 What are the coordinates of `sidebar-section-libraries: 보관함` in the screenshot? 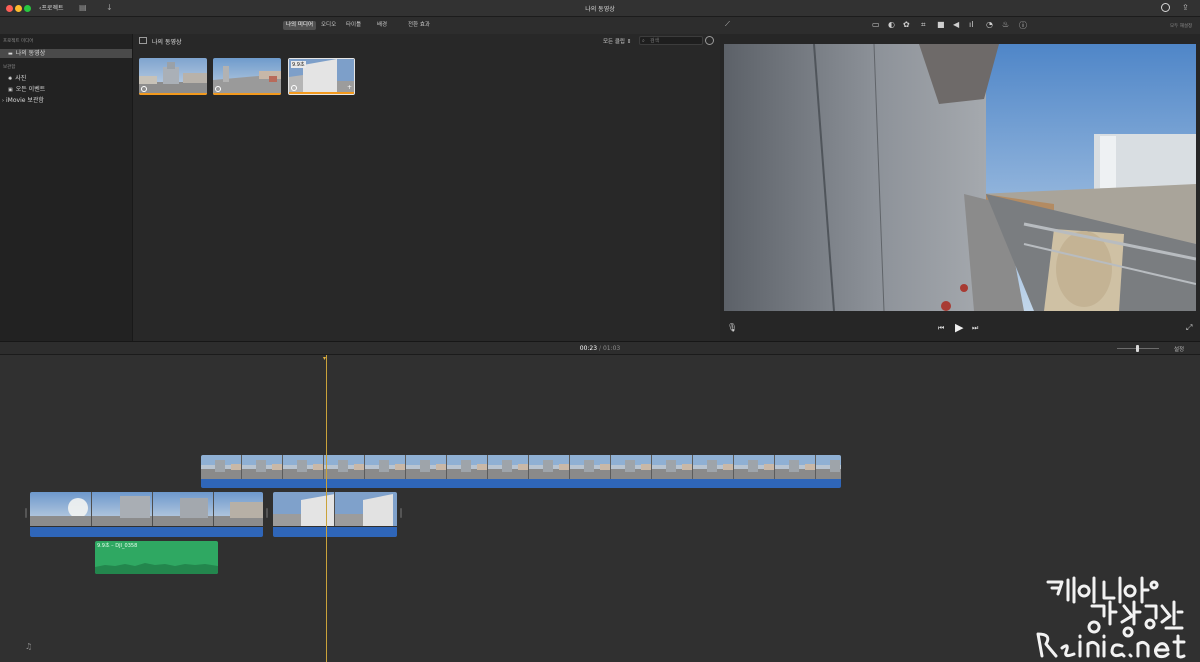 It's located at (9, 67).